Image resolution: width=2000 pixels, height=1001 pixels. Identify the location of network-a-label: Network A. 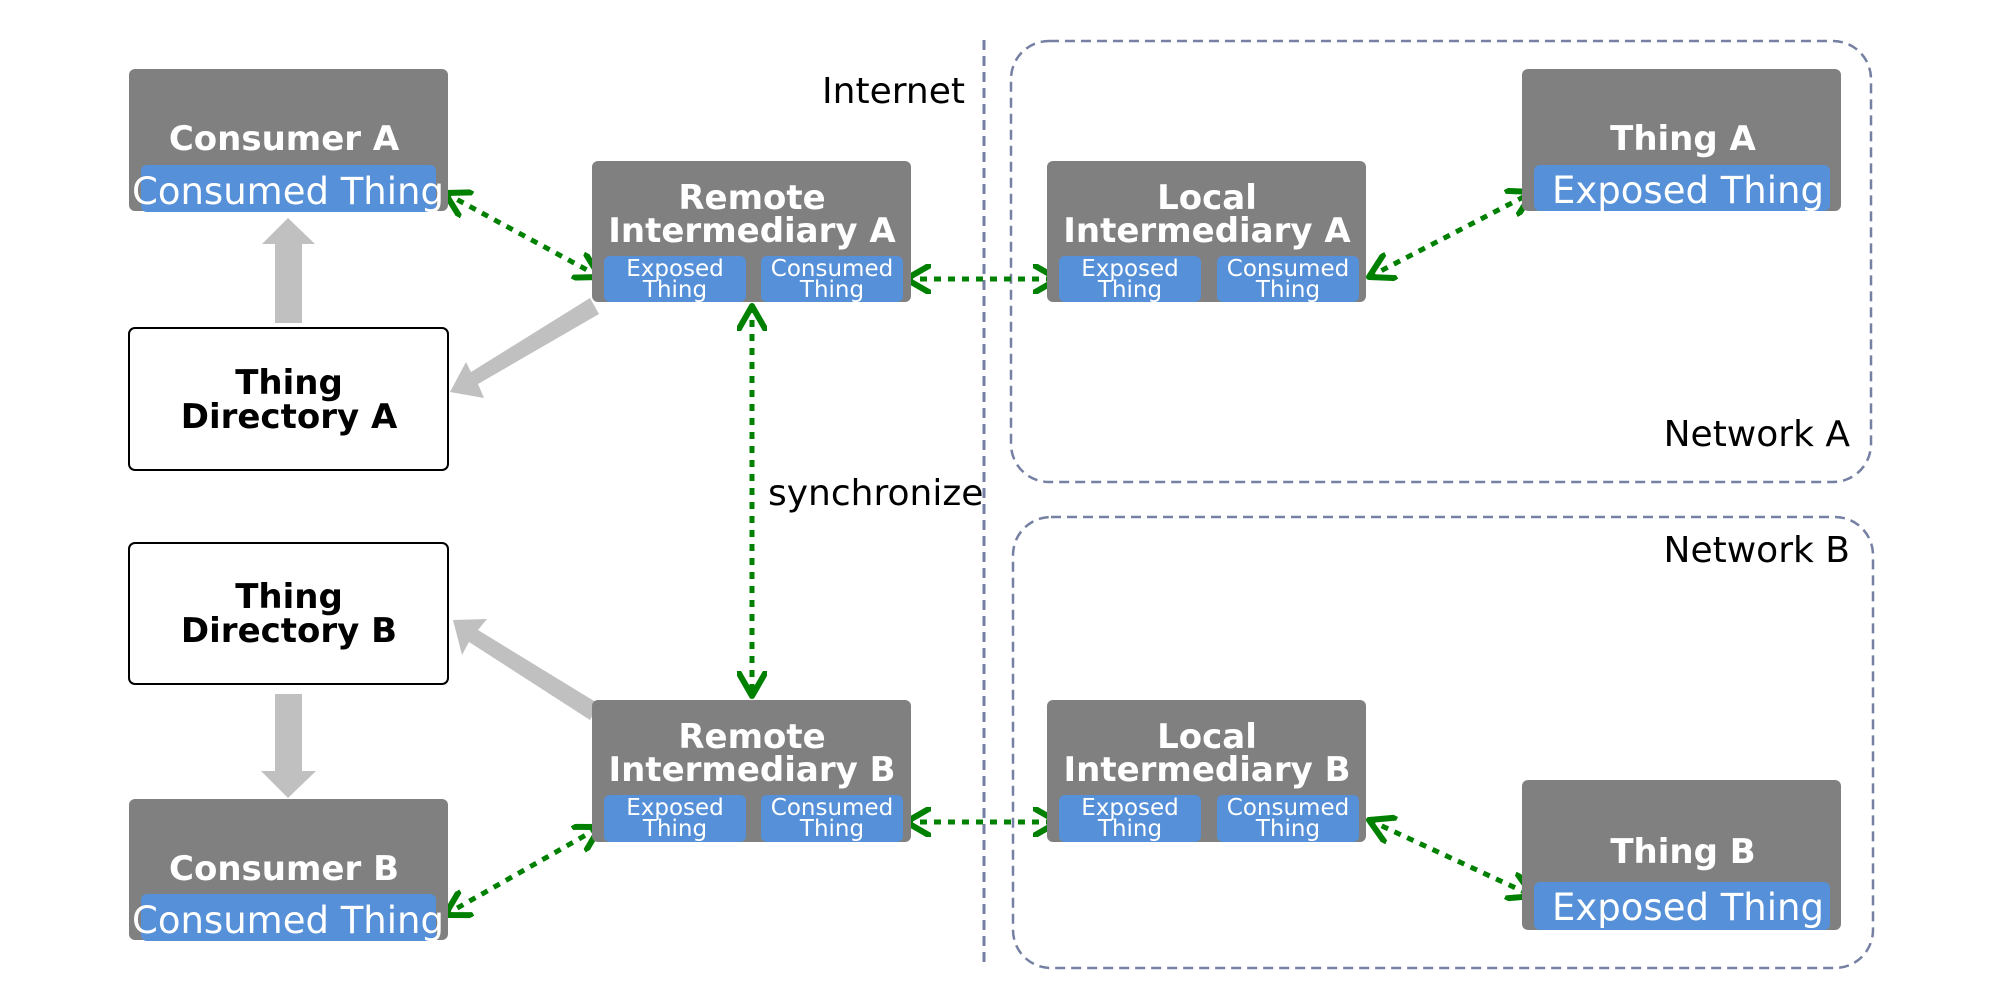
(1757, 434).